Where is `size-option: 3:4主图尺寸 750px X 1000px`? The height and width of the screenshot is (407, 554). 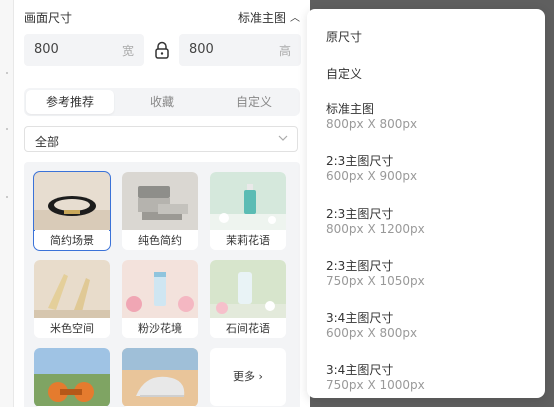
size-option: 3:4主图尺寸 750px X 1000px is located at coordinates (426, 379).